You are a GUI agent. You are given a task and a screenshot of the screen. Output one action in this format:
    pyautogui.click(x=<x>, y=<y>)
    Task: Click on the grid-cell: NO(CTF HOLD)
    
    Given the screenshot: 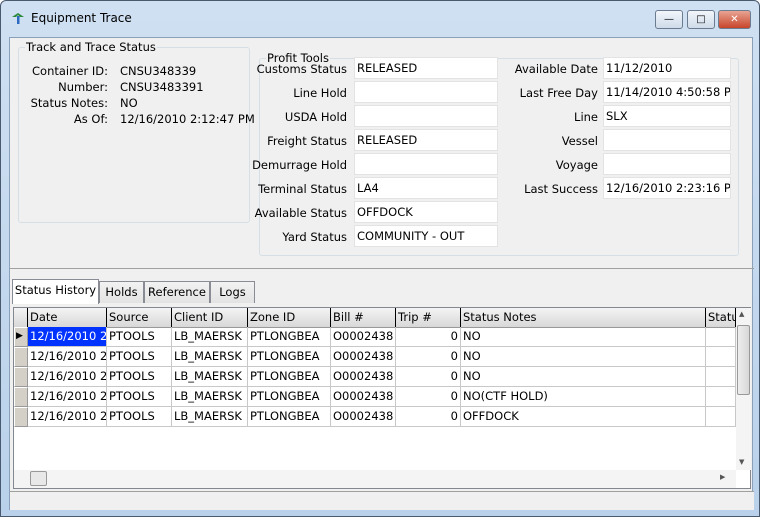 What is the action you would take?
    pyautogui.click(x=583, y=397)
    